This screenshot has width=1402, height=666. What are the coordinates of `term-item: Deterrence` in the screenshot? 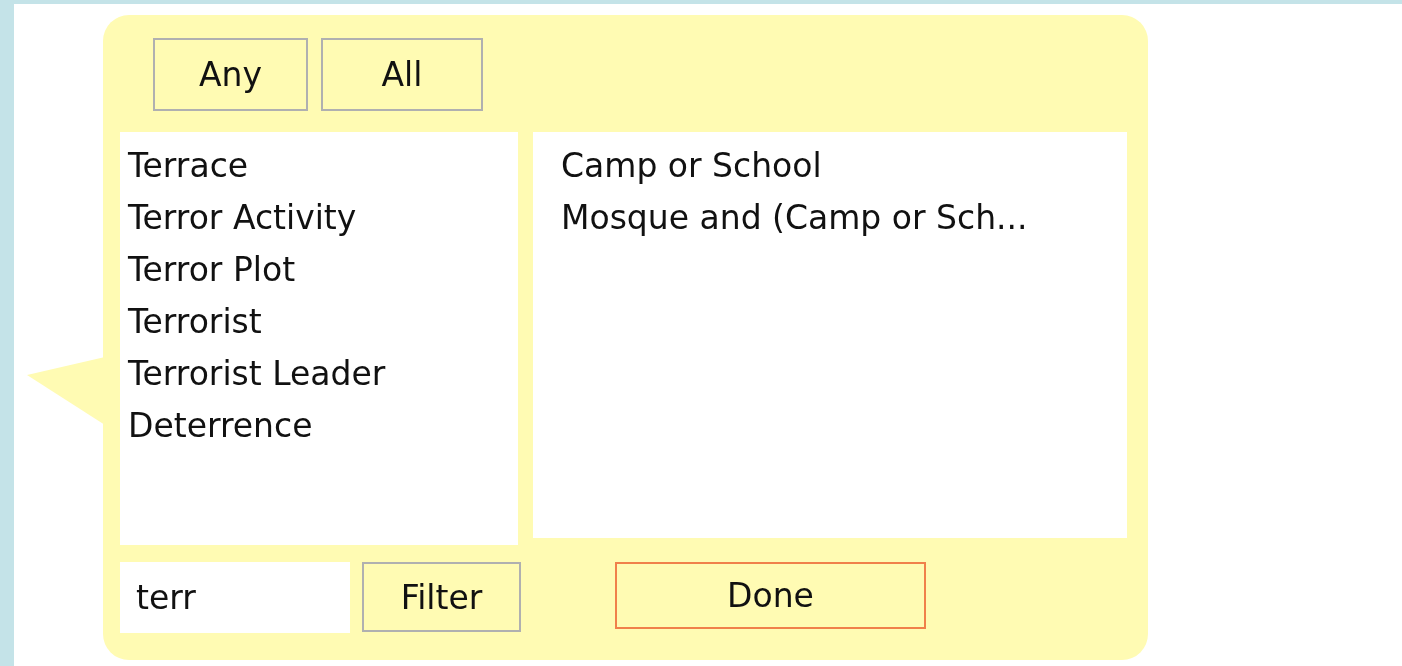 It's located at (220, 426).